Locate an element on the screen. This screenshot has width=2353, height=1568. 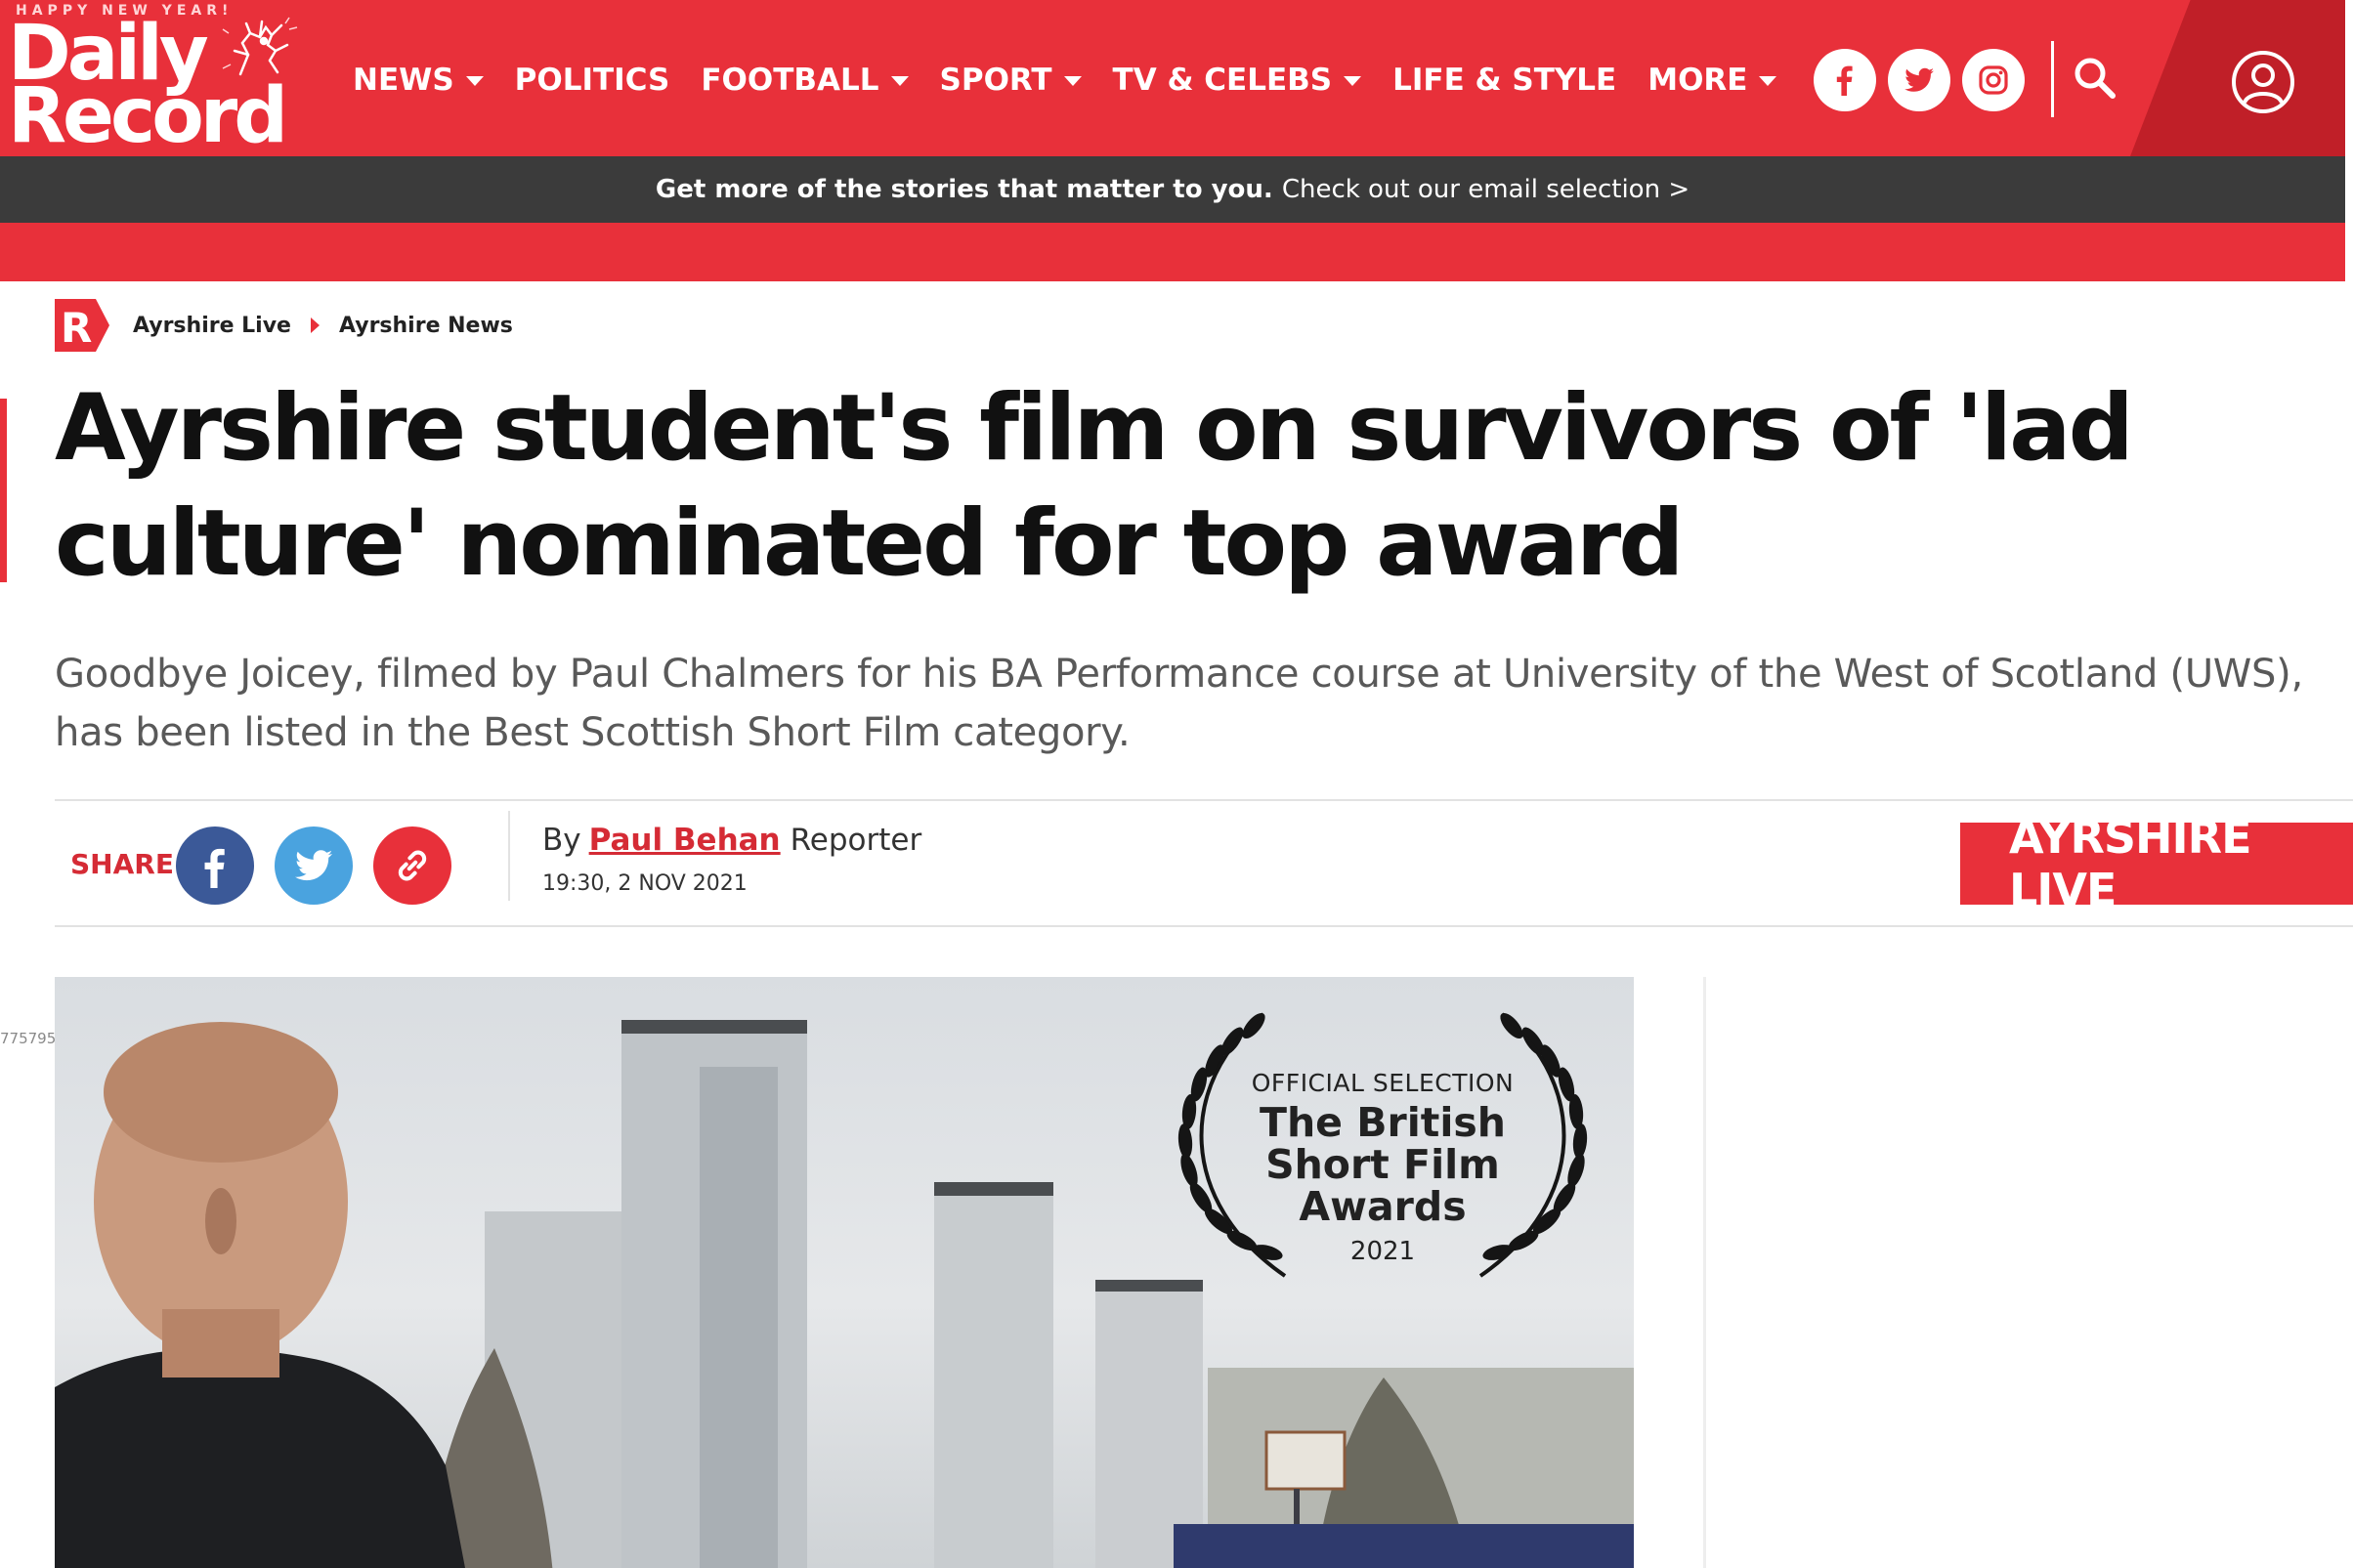
nav-item-tv-celebs: TV & CELEBS is located at coordinates (1237, 80).